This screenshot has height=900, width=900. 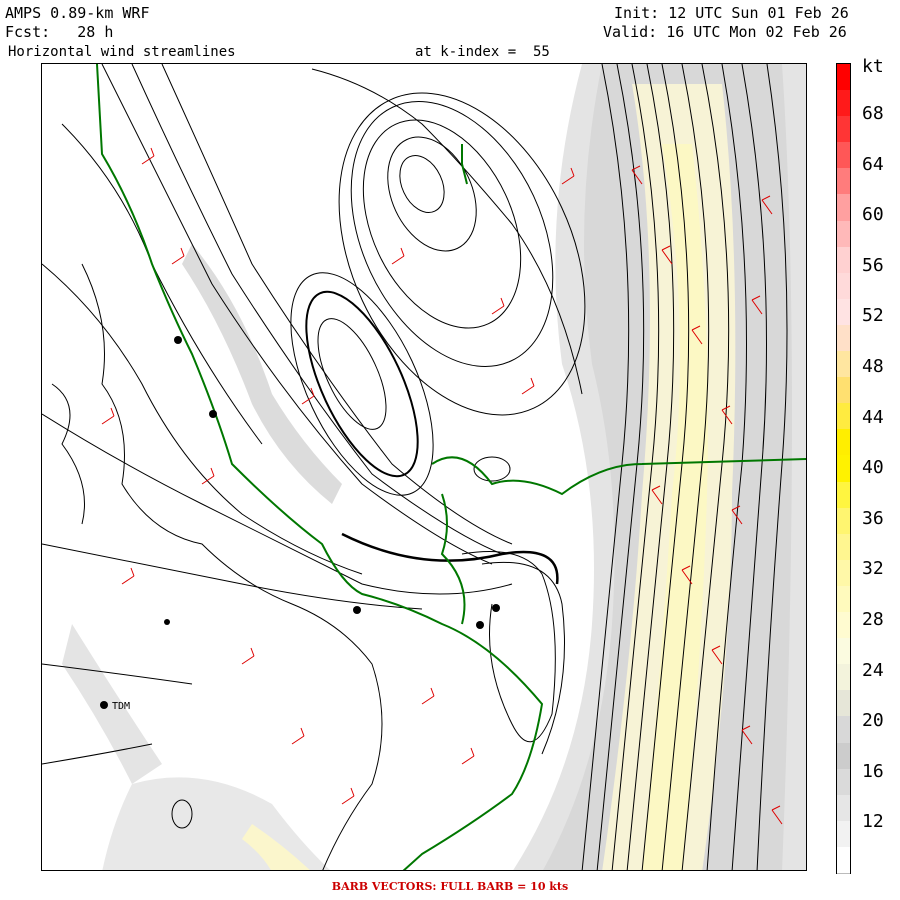 What do you see at coordinates (873, 822) in the screenshot?
I see `colorbar-label: 12` at bounding box center [873, 822].